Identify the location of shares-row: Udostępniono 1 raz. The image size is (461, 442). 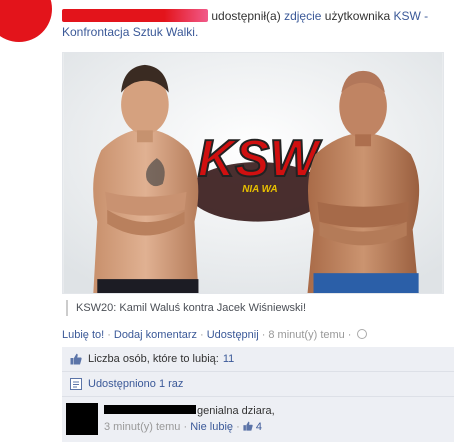
(258, 384).